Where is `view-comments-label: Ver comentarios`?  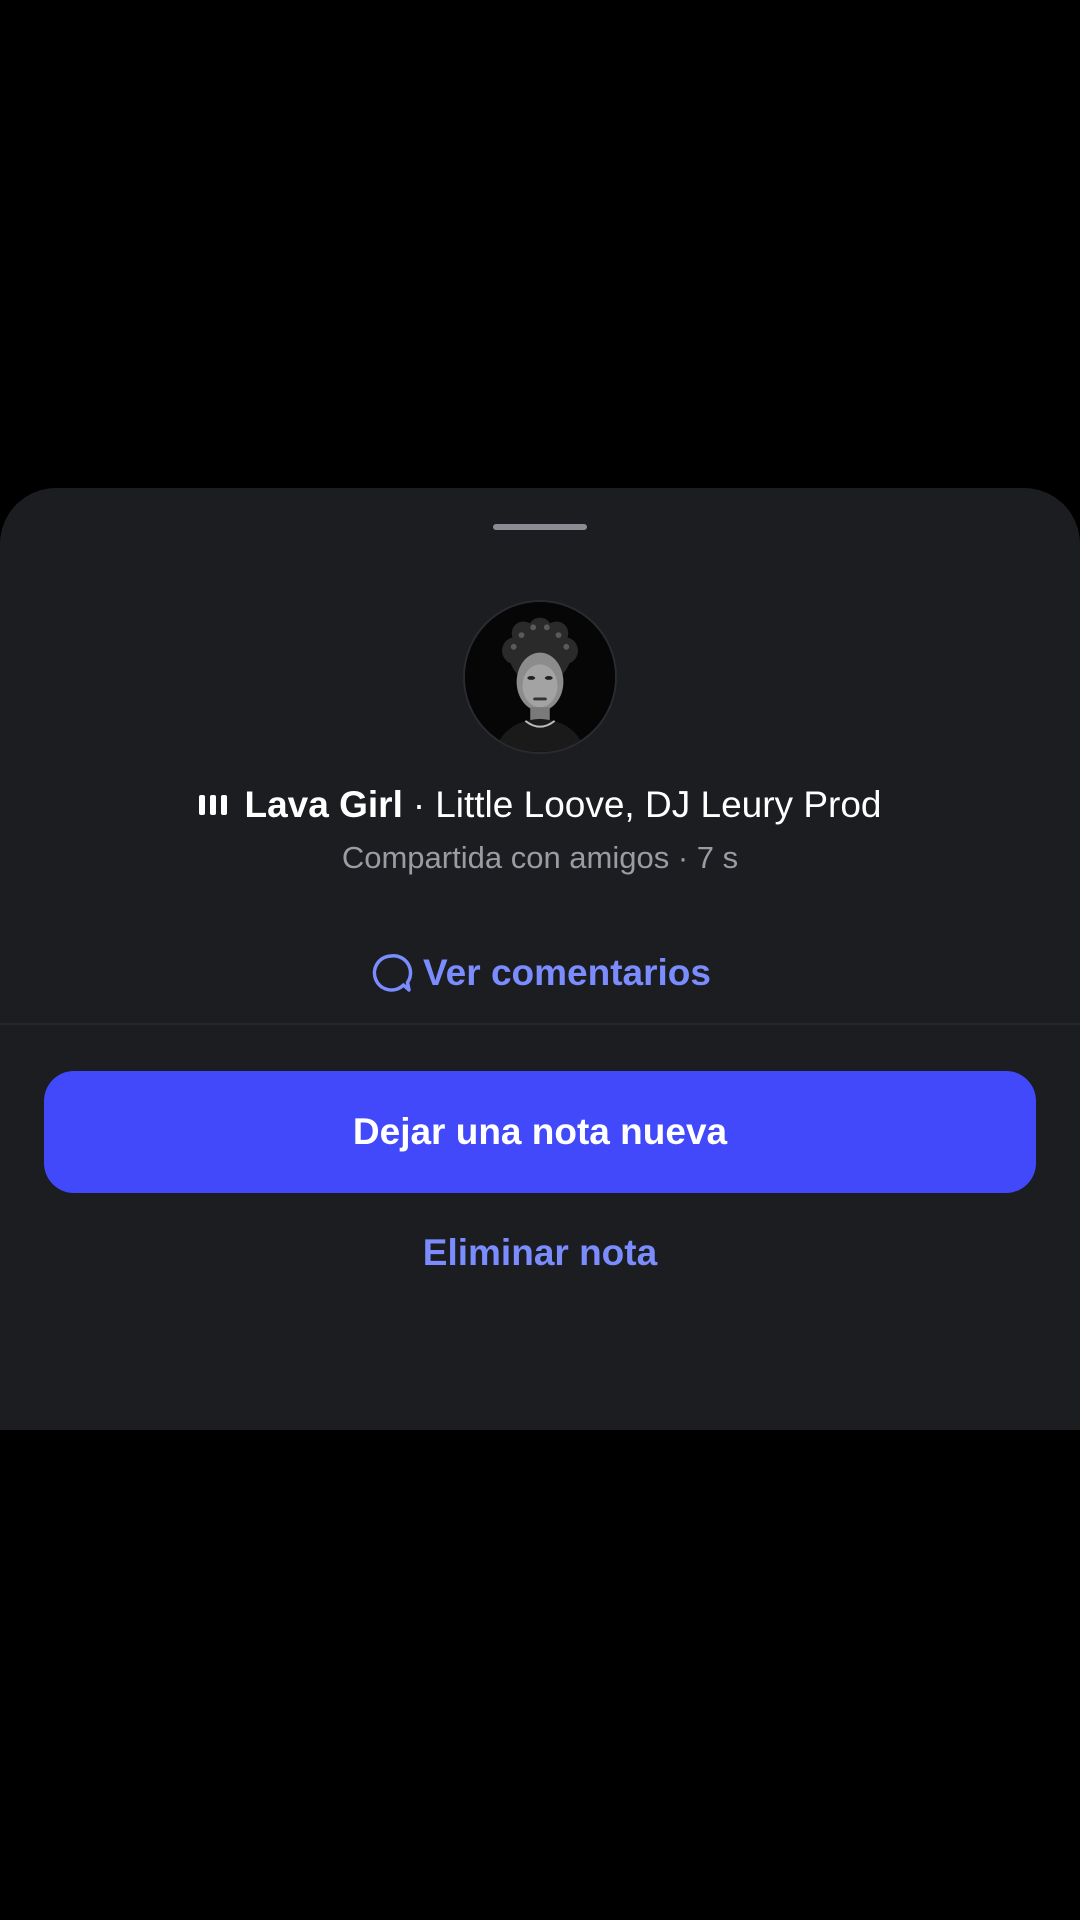
view-comments-label: Ver comentarios is located at coordinates (567, 972).